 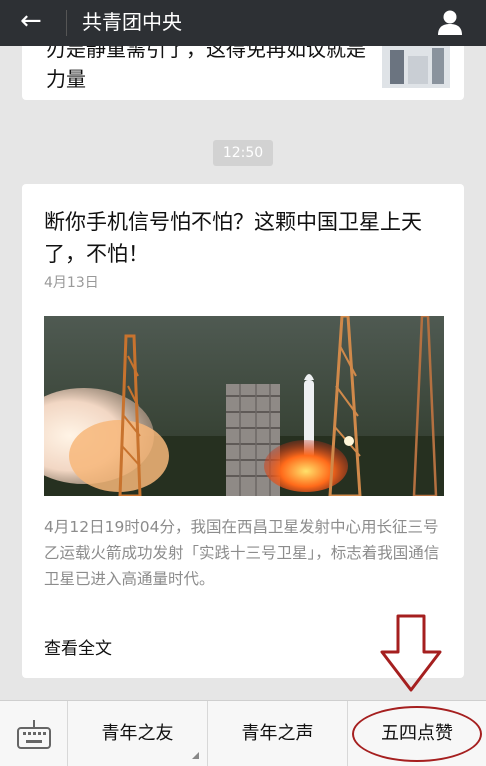 I want to click on timestamp-badge: 12:50, so click(x=243, y=153).